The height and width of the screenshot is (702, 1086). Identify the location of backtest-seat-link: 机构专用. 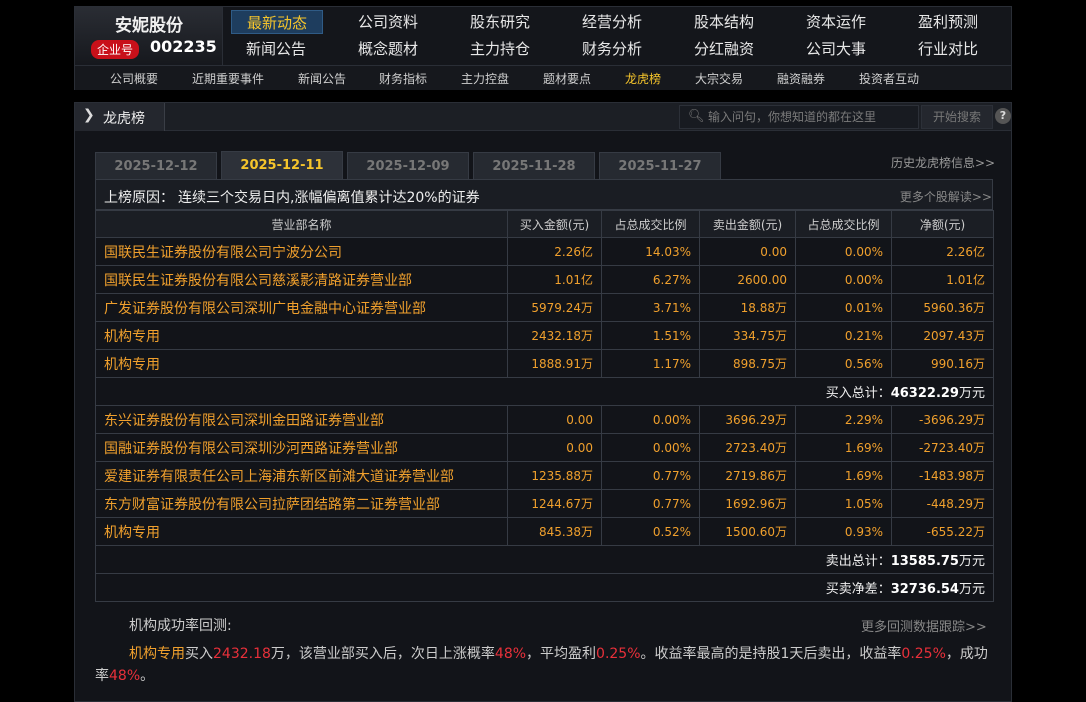
(157, 654).